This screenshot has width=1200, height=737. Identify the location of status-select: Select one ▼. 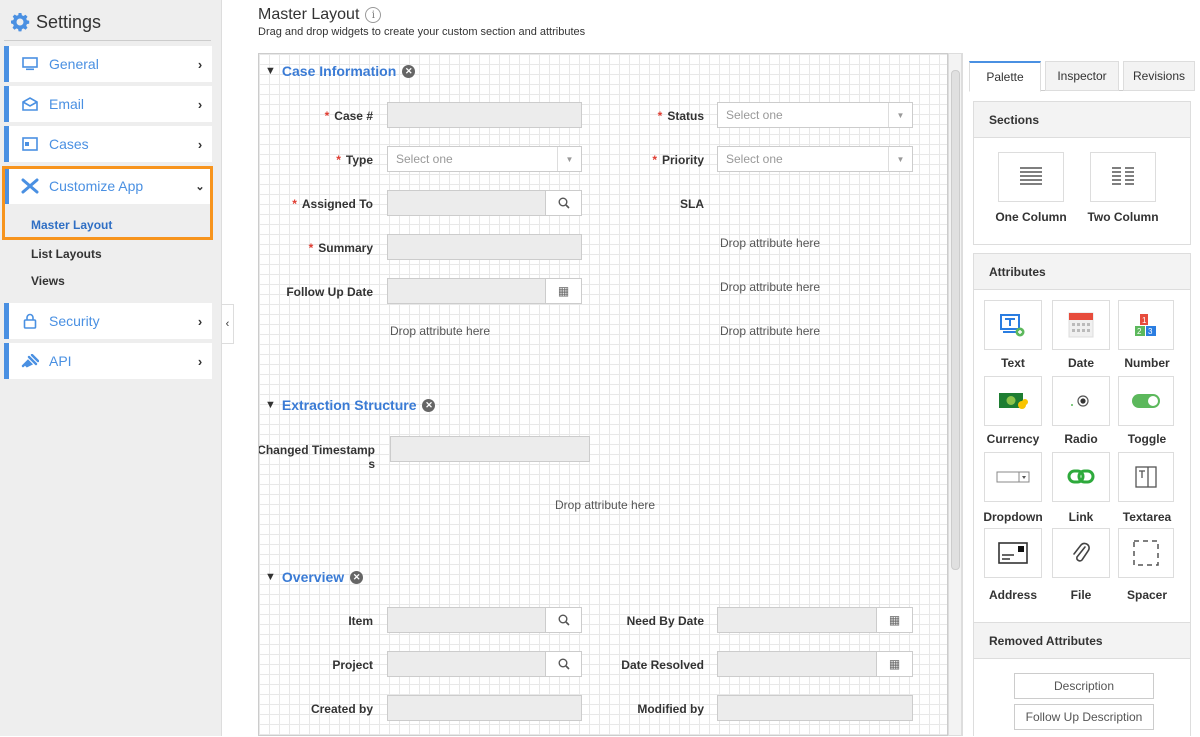
(815, 115).